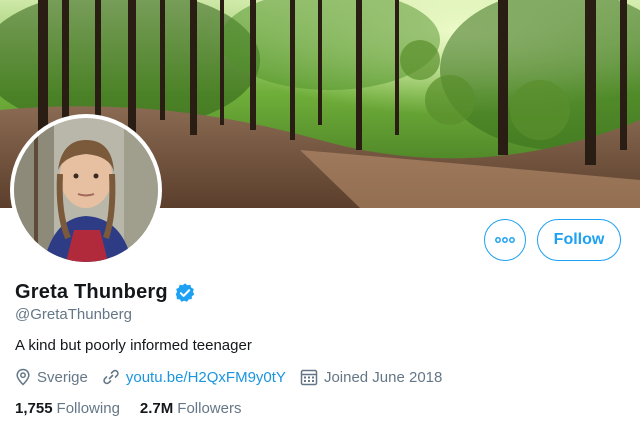 The width and height of the screenshot is (640, 427). Describe the element at coordinates (91, 292) in the screenshot. I see `display-name: Greta Thunberg` at that location.